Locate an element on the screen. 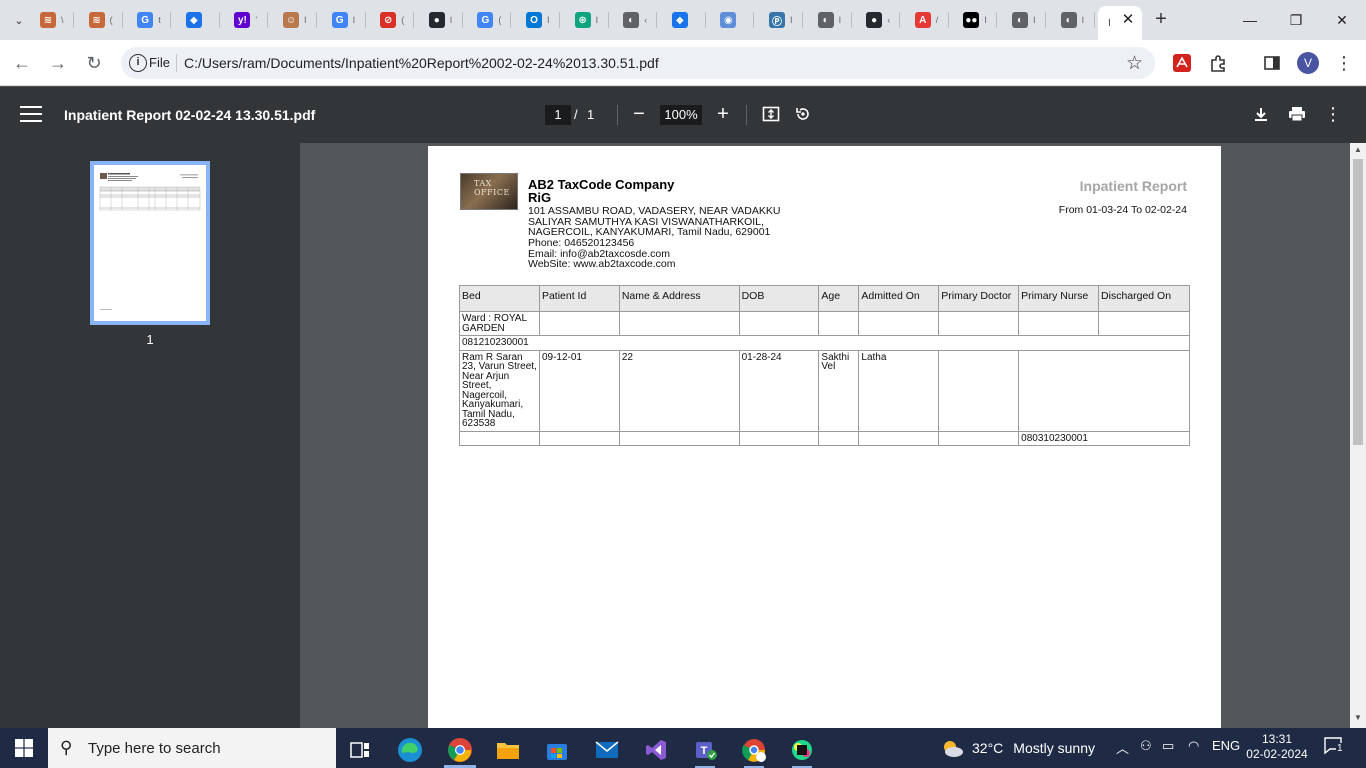 The image size is (1366, 768). tab-22: ◐ I is located at coordinates (1077, 20).